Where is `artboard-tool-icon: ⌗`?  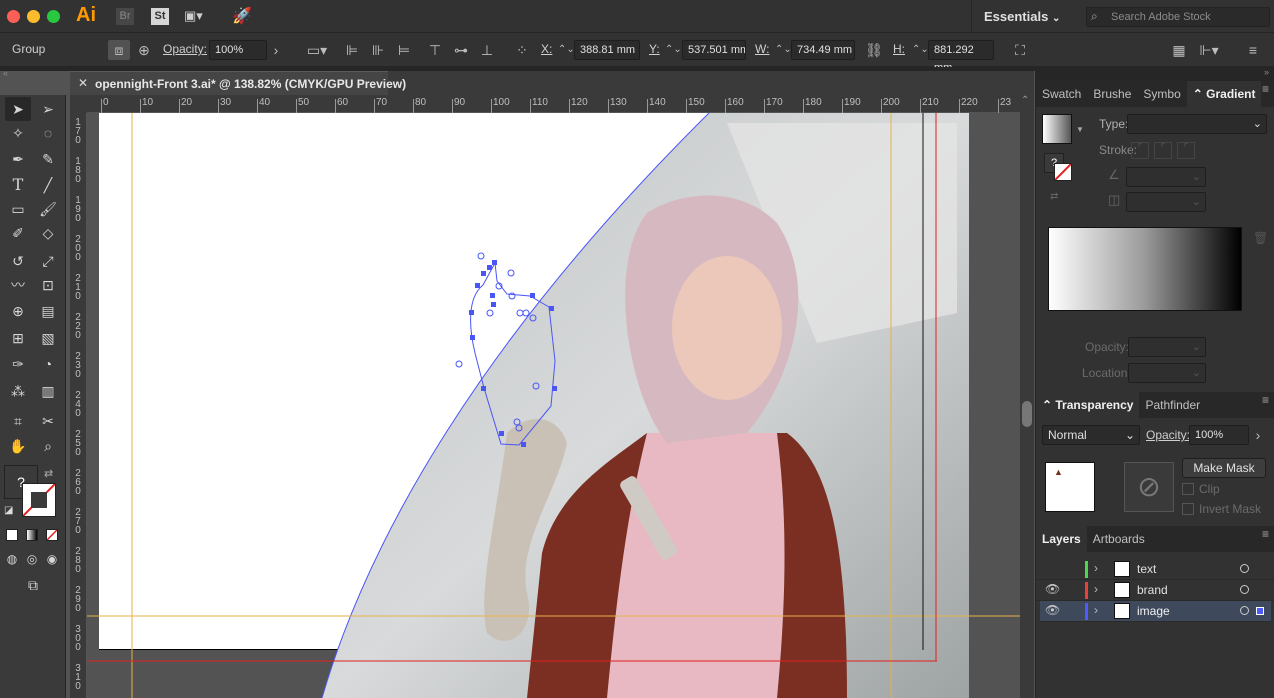 artboard-tool-icon: ⌗ is located at coordinates (18, 421).